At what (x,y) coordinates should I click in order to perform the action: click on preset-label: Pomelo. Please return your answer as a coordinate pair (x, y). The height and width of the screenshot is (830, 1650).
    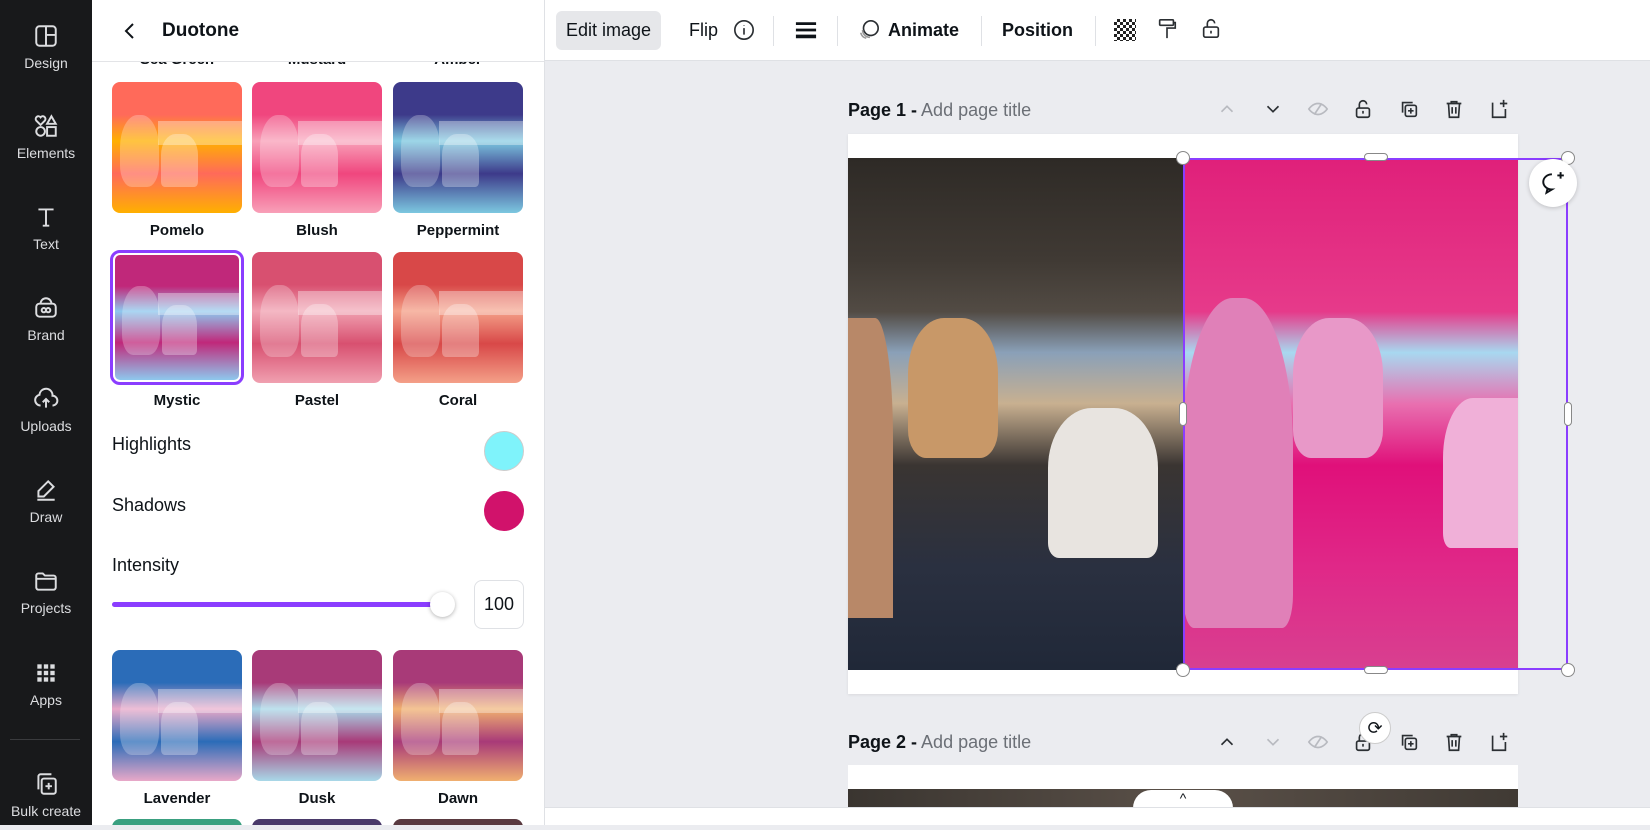
    Looking at the image, I should click on (177, 230).